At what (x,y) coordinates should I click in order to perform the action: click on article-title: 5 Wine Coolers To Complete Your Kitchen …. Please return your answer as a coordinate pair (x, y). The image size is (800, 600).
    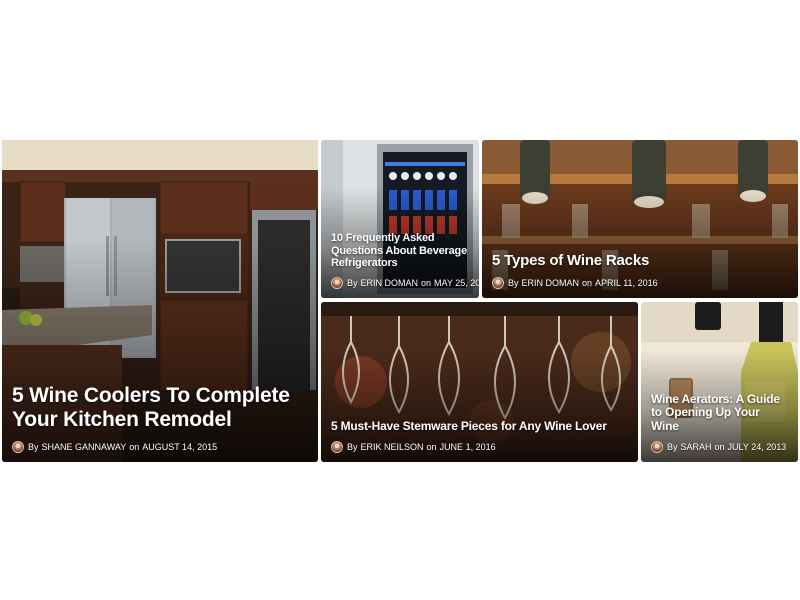
    Looking at the image, I should click on (161, 408).